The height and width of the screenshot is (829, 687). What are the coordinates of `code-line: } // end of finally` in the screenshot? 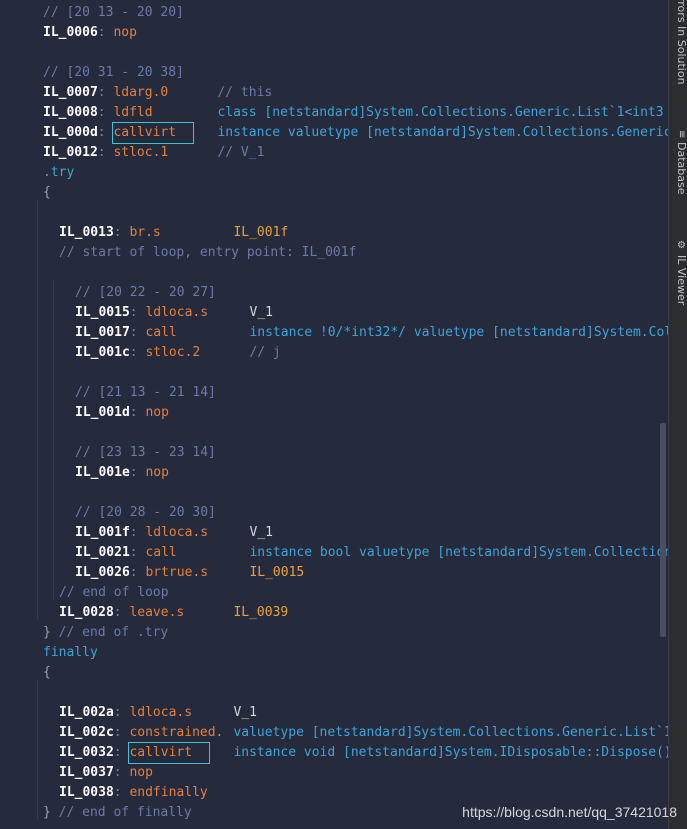 It's located at (117, 813).